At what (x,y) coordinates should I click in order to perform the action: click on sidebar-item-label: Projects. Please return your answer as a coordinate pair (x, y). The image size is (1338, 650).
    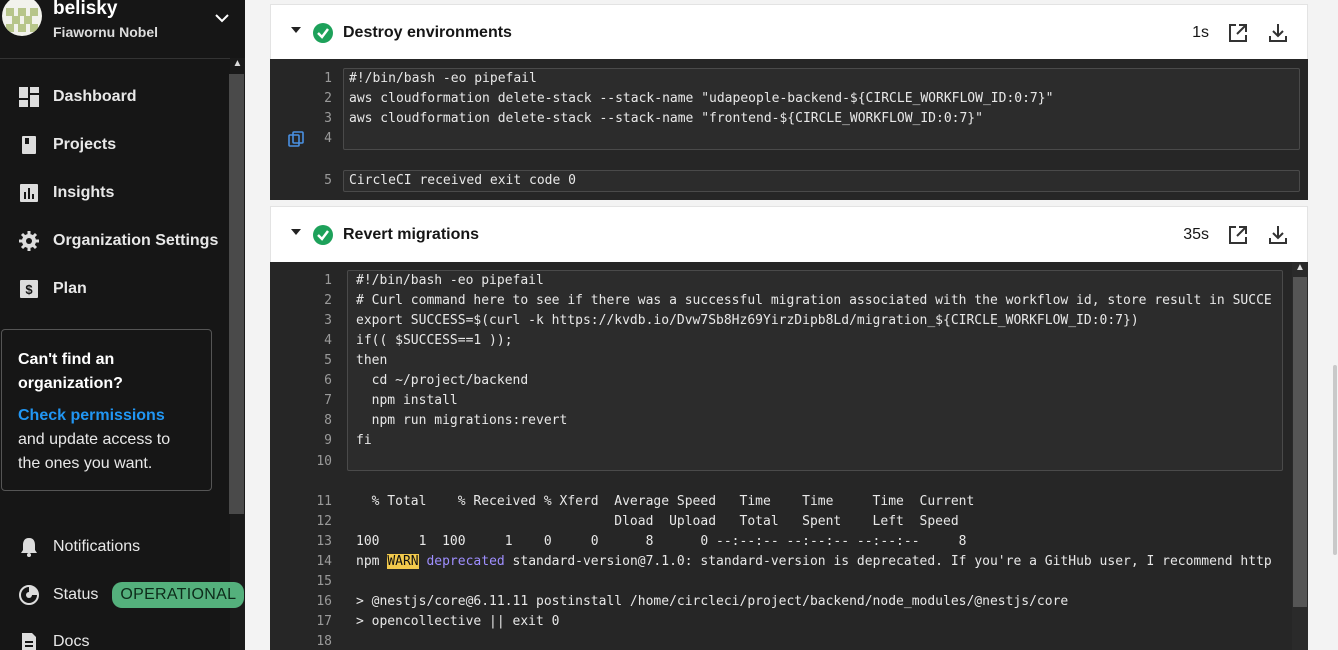
    Looking at the image, I should click on (85, 144).